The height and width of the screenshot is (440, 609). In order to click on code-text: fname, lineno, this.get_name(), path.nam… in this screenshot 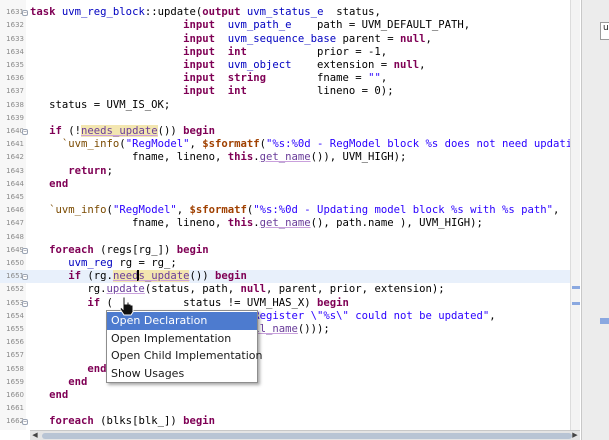, I will do `click(256, 223)`.